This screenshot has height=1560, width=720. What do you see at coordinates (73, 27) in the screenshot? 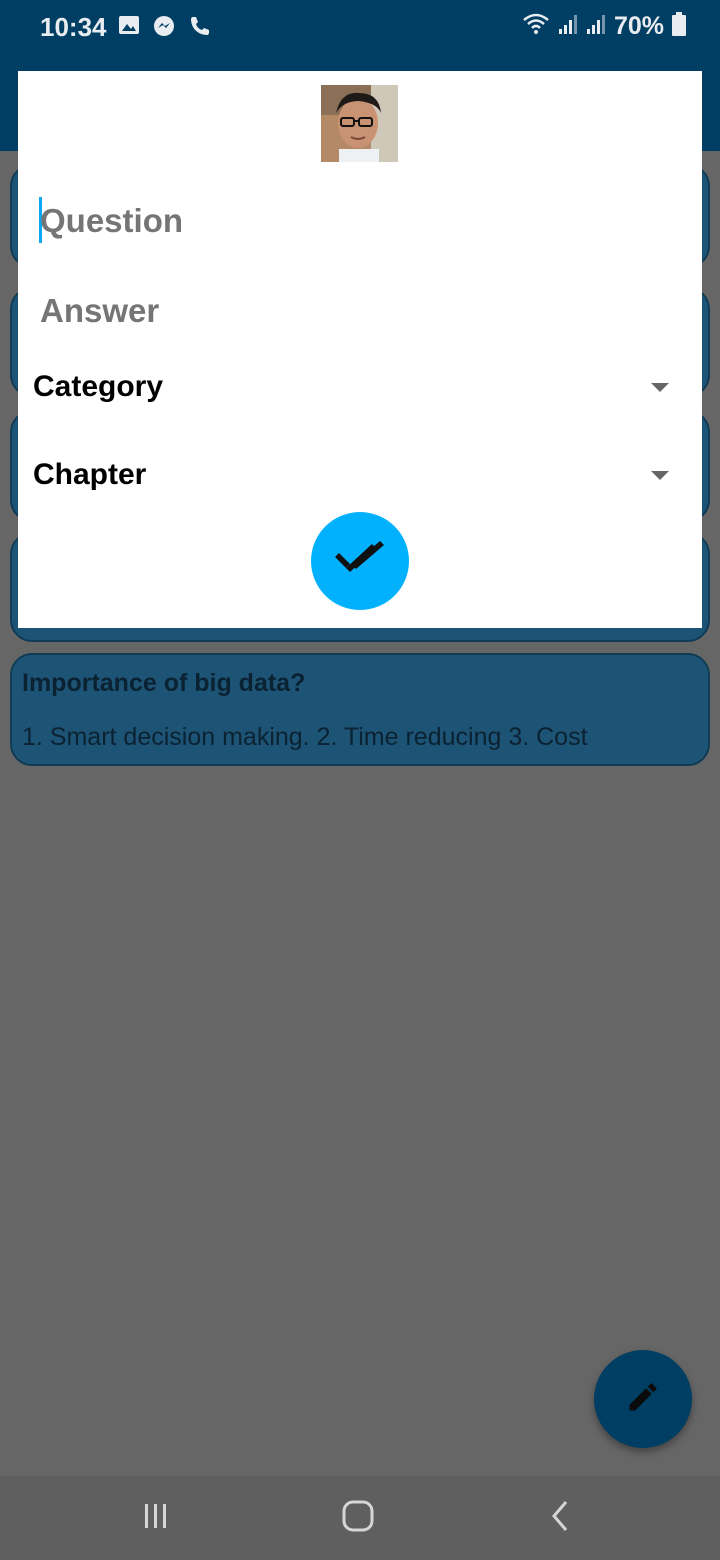
I see `status-time: 10:34` at bounding box center [73, 27].